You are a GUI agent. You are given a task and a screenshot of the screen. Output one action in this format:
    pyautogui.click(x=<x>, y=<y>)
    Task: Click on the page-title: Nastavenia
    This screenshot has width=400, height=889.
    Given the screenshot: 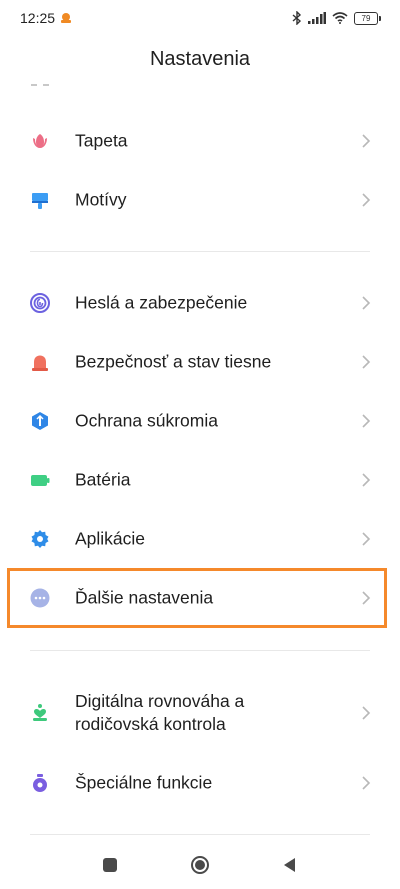 What is the action you would take?
    pyautogui.click(x=200, y=59)
    